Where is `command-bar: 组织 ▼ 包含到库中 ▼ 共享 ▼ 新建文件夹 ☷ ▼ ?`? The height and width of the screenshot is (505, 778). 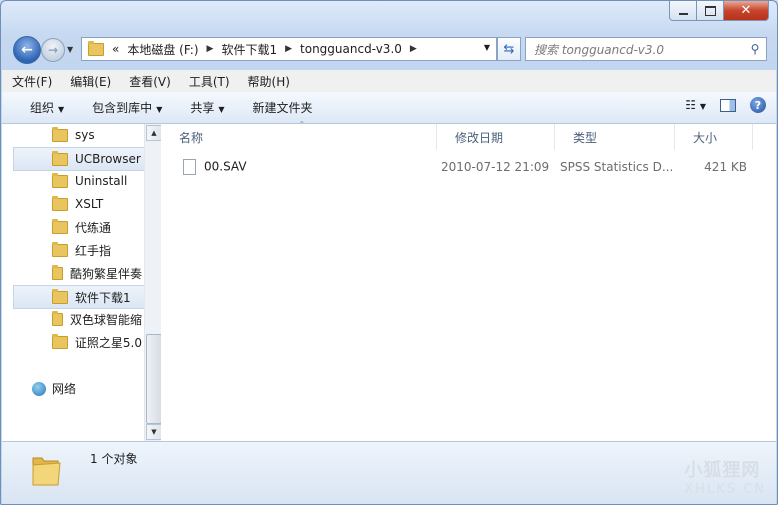 command-bar: 组织 ▼ 包含到库中 ▼ 共享 ▼ 新建文件夹 ☷ ▼ ? is located at coordinates (389, 108).